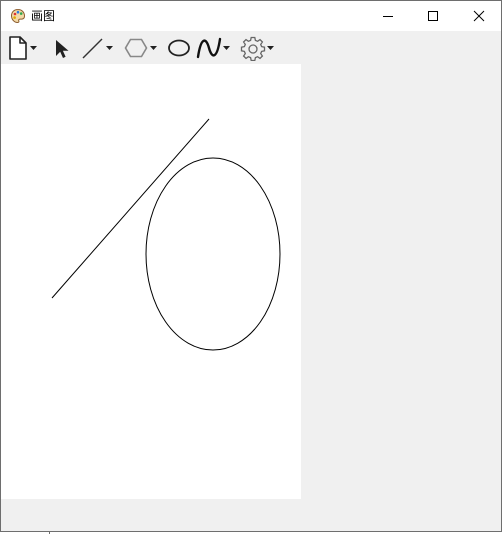 The image size is (502, 534). I want to click on curve-icon, so click(209, 48).